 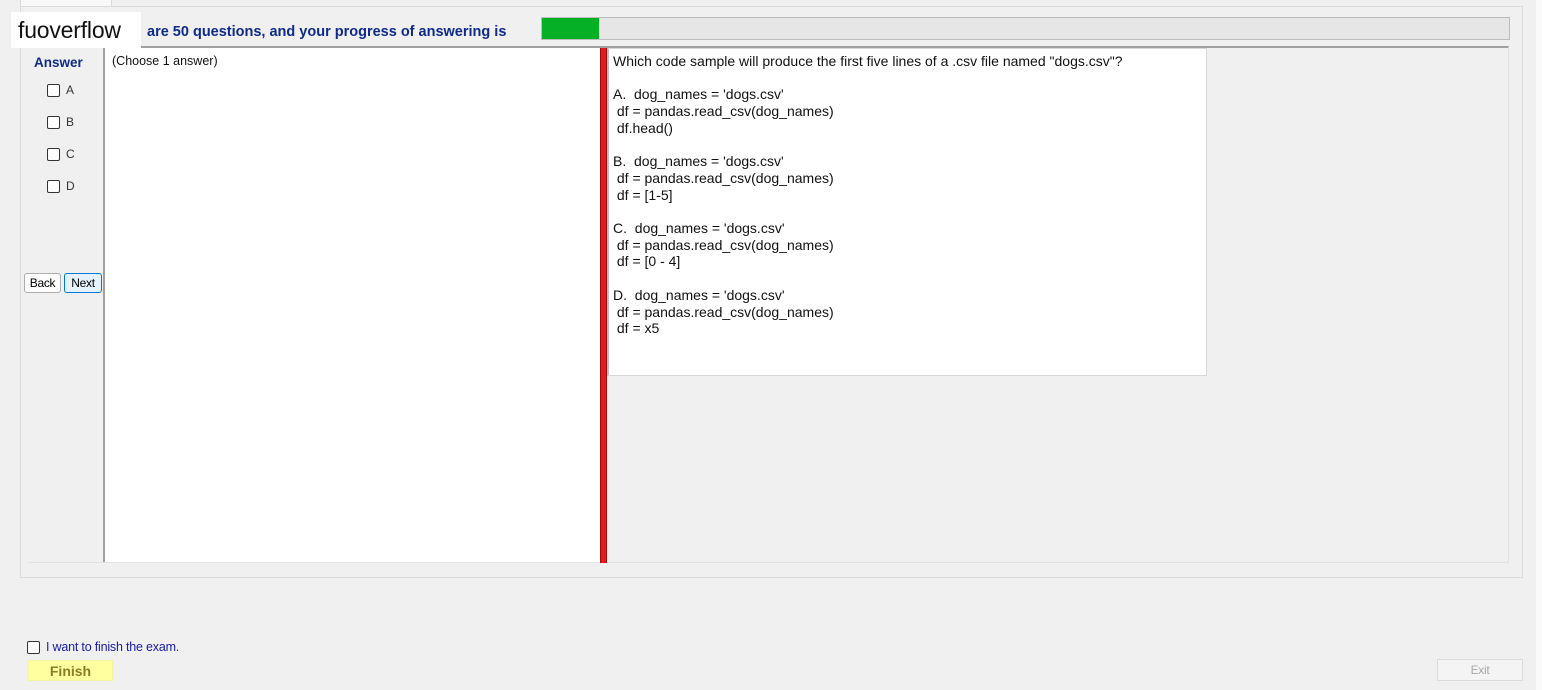 I want to click on next-button: Next, so click(x=83, y=283).